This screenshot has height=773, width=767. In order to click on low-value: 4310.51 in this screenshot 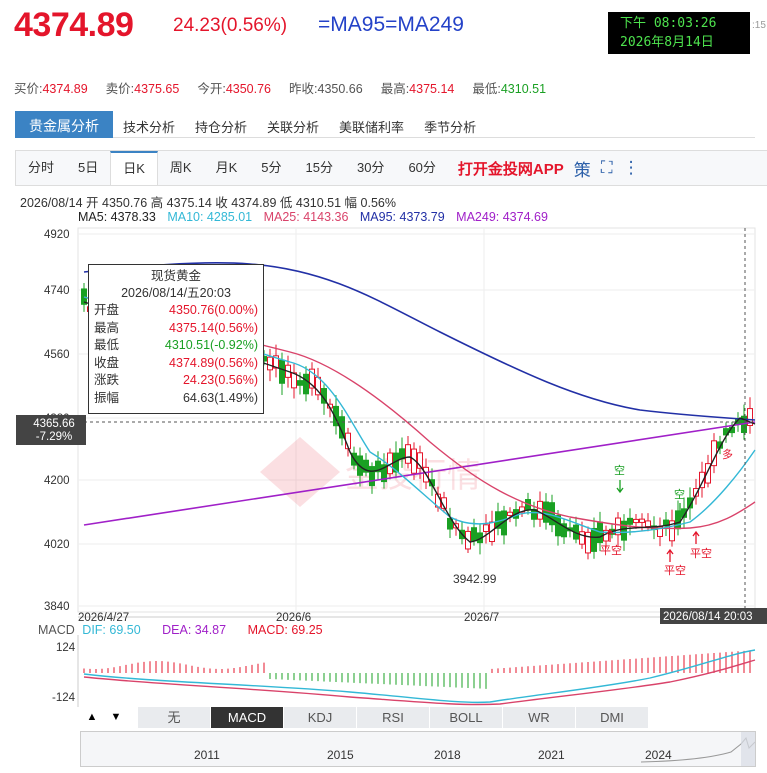, I will do `click(523, 89)`.